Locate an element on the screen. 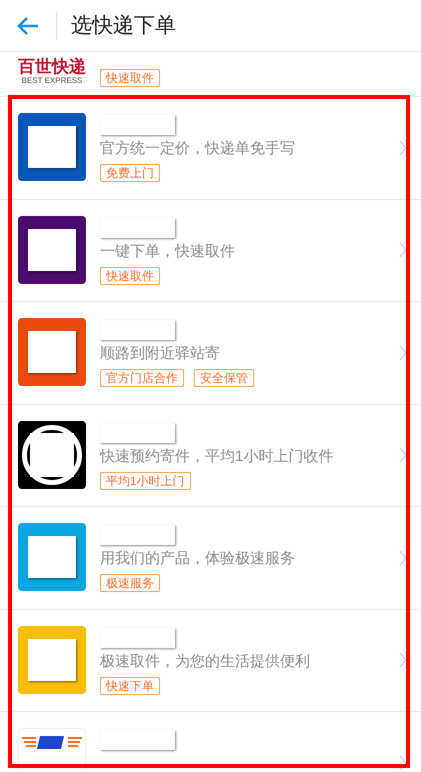 The width and height of the screenshot is (421, 772). courier-list-item: 用我们的产品，体验极速服务 极速服务 is located at coordinates (210, 558).